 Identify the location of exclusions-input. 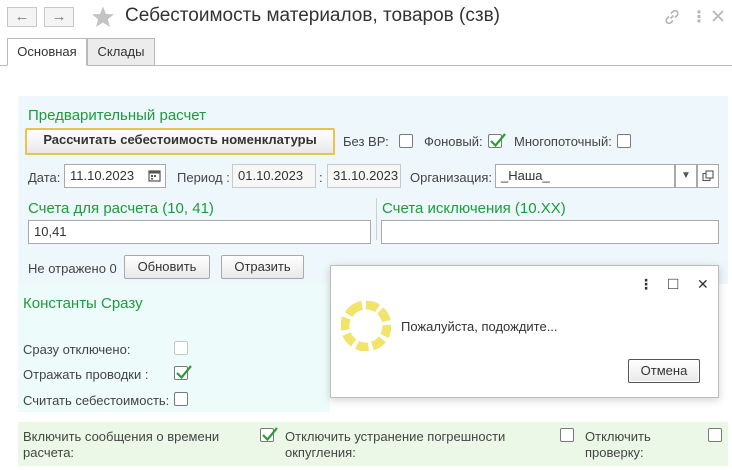
(550, 232).